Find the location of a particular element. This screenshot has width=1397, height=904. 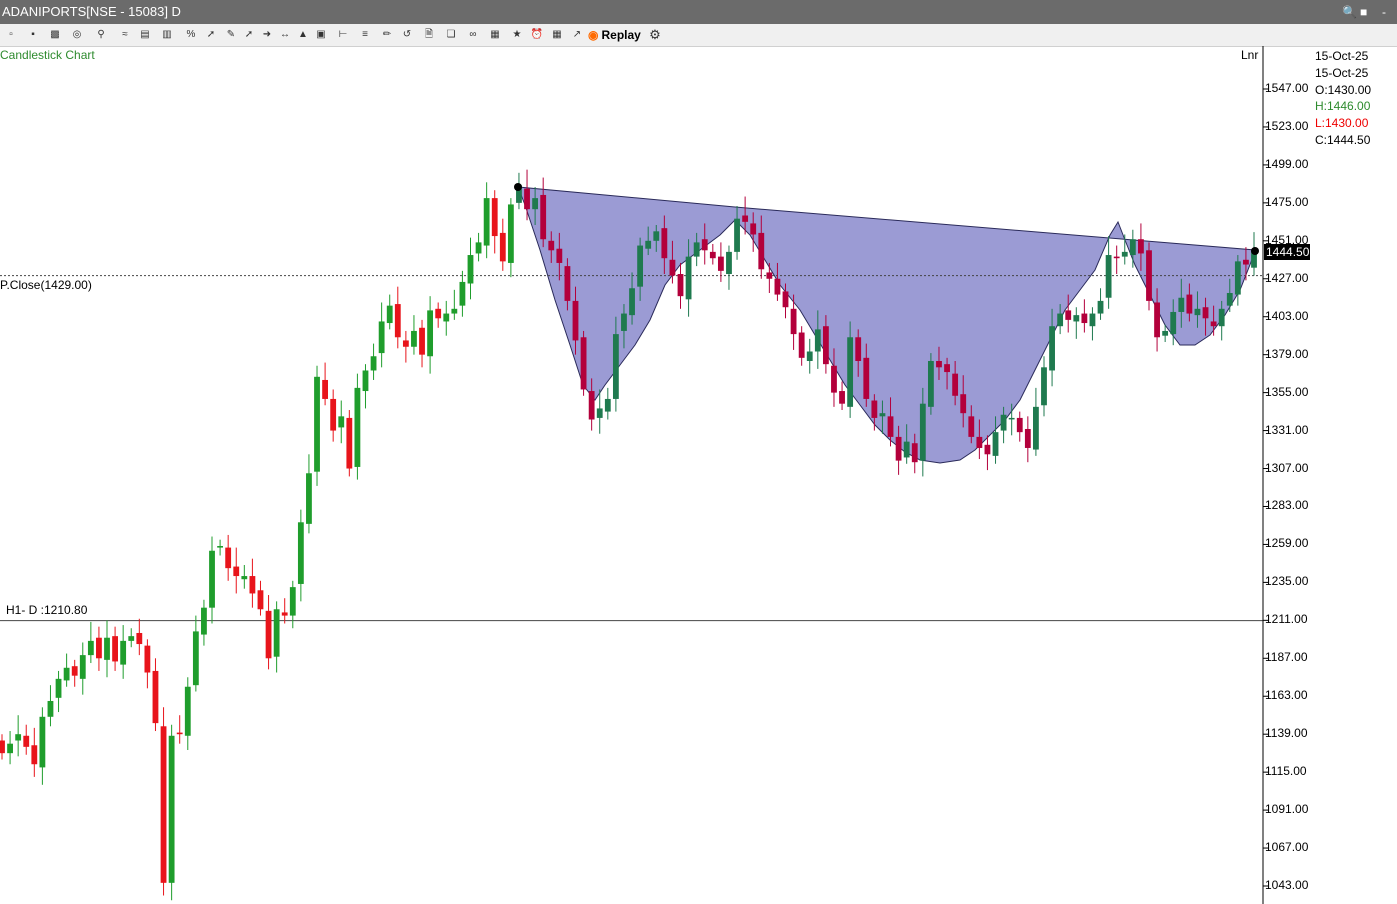

minimize-button: - is located at coordinates (1384, 12).